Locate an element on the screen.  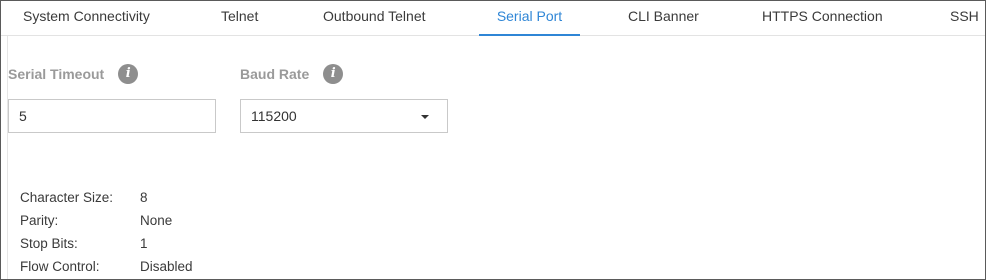
detail-row: Flow Control: Disabled is located at coordinates (106, 266).